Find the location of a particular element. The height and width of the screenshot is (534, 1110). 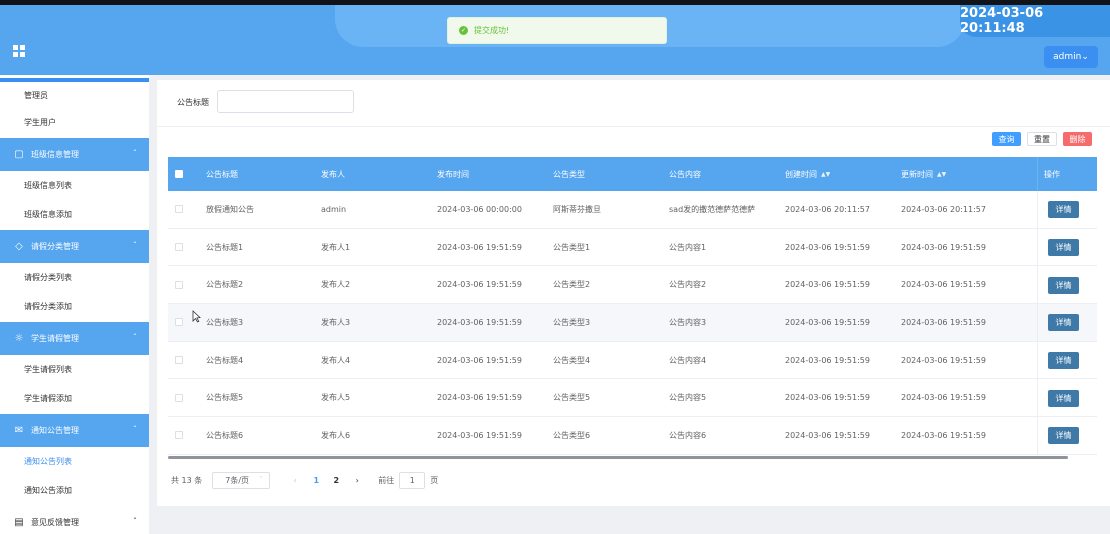

delete-button: 删除 is located at coordinates (1077, 139).